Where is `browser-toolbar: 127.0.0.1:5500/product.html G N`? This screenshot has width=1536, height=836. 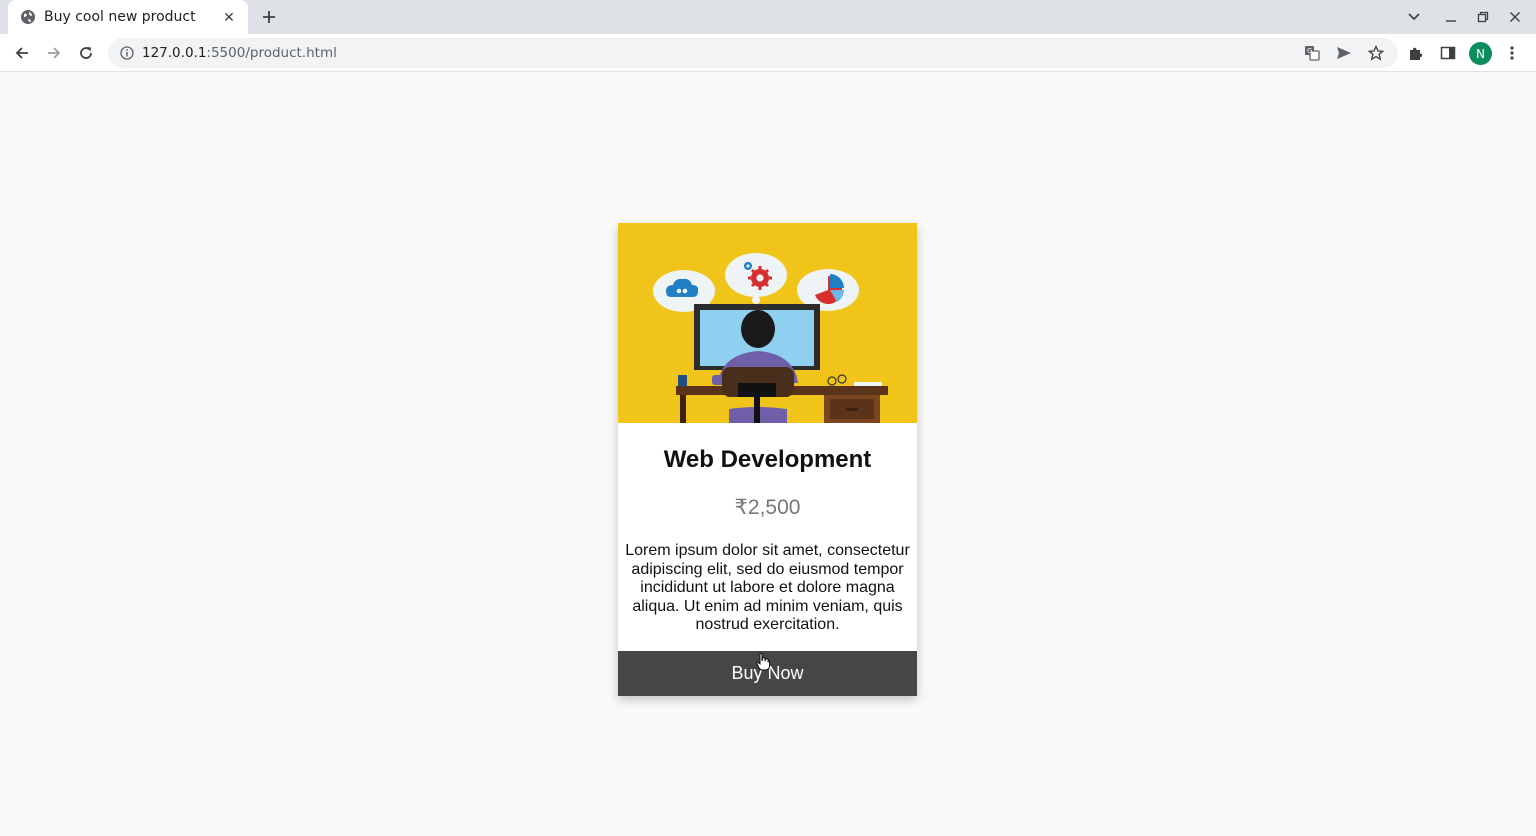
browser-toolbar: 127.0.0.1:5500/product.html G N is located at coordinates (768, 53).